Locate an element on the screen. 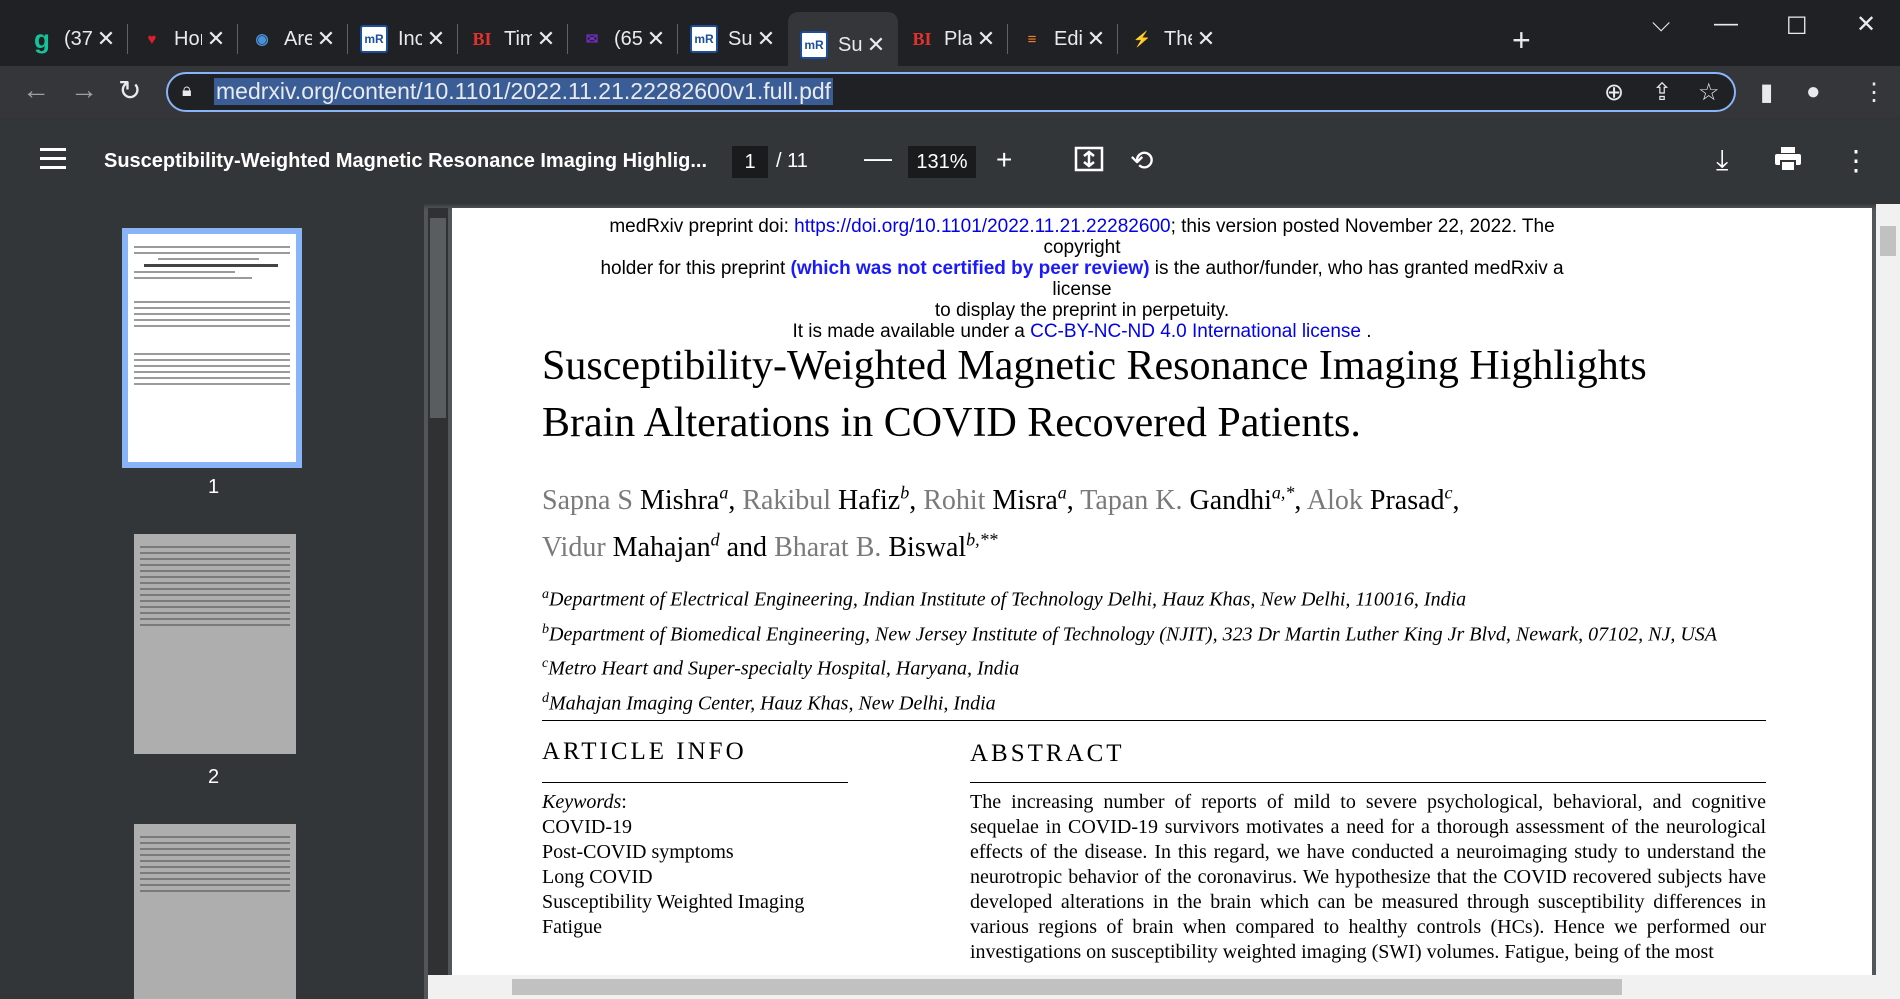 Image resolution: width=1900 pixels, height=999 pixels. back-button: ← is located at coordinates (36, 90).